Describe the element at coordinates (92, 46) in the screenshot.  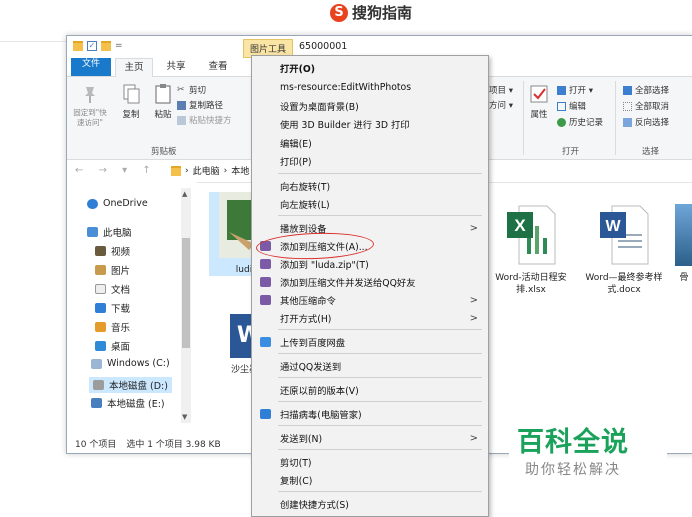
I see `properties-check-icon: ✓` at that location.